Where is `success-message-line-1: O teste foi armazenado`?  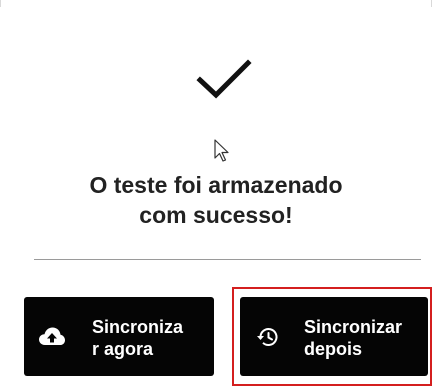
success-message-line-1: O teste foi armazenado is located at coordinates (216, 185).